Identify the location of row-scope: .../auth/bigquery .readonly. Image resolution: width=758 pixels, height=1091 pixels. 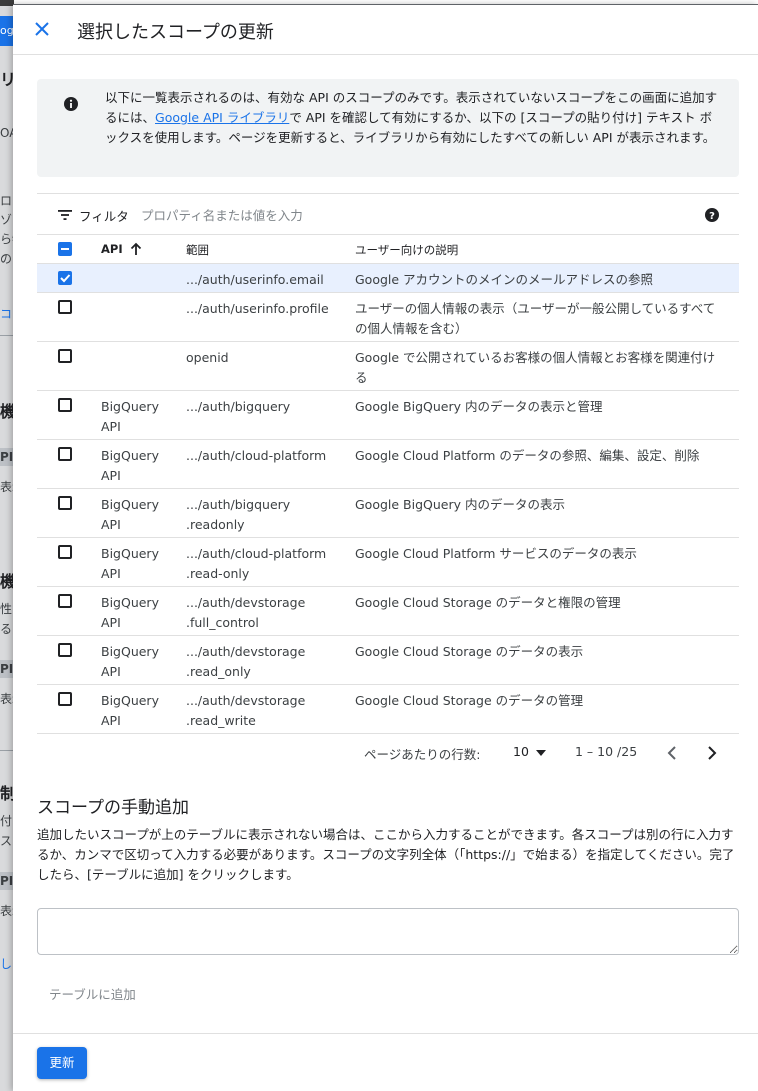
(238, 514).